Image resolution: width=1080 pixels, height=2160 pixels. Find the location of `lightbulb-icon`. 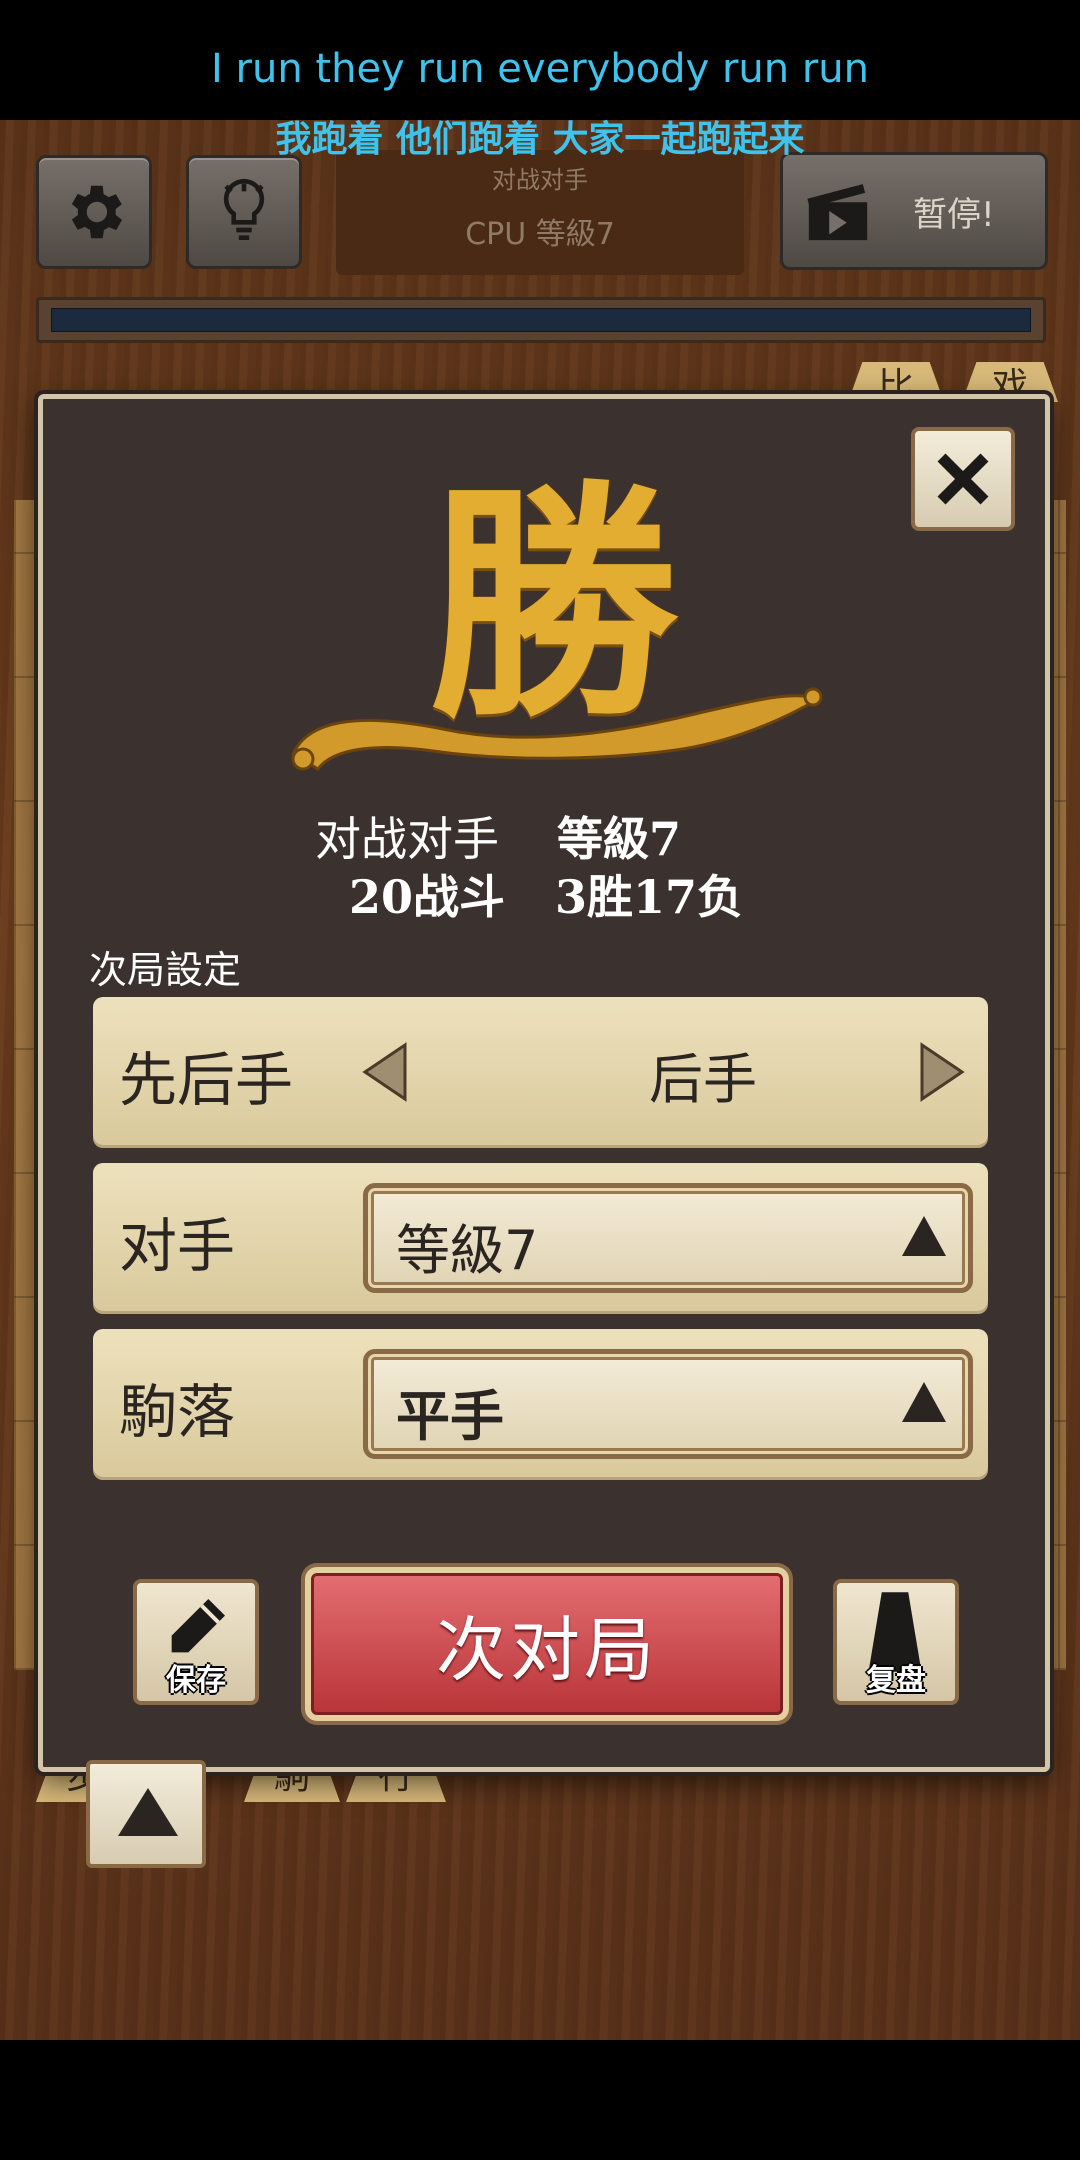

lightbulb-icon is located at coordinates (244, 209).